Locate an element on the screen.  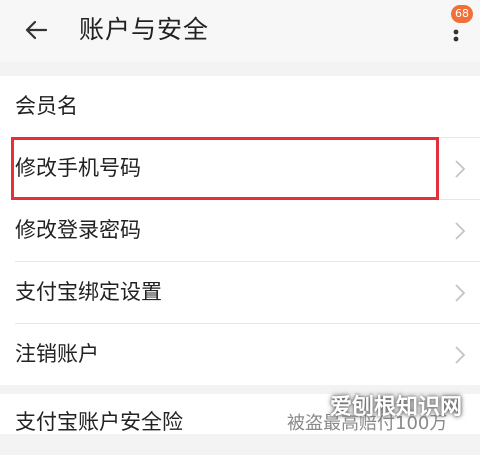
list-item-cancel-account: 注销账户 is located at coordinates (247, 354).